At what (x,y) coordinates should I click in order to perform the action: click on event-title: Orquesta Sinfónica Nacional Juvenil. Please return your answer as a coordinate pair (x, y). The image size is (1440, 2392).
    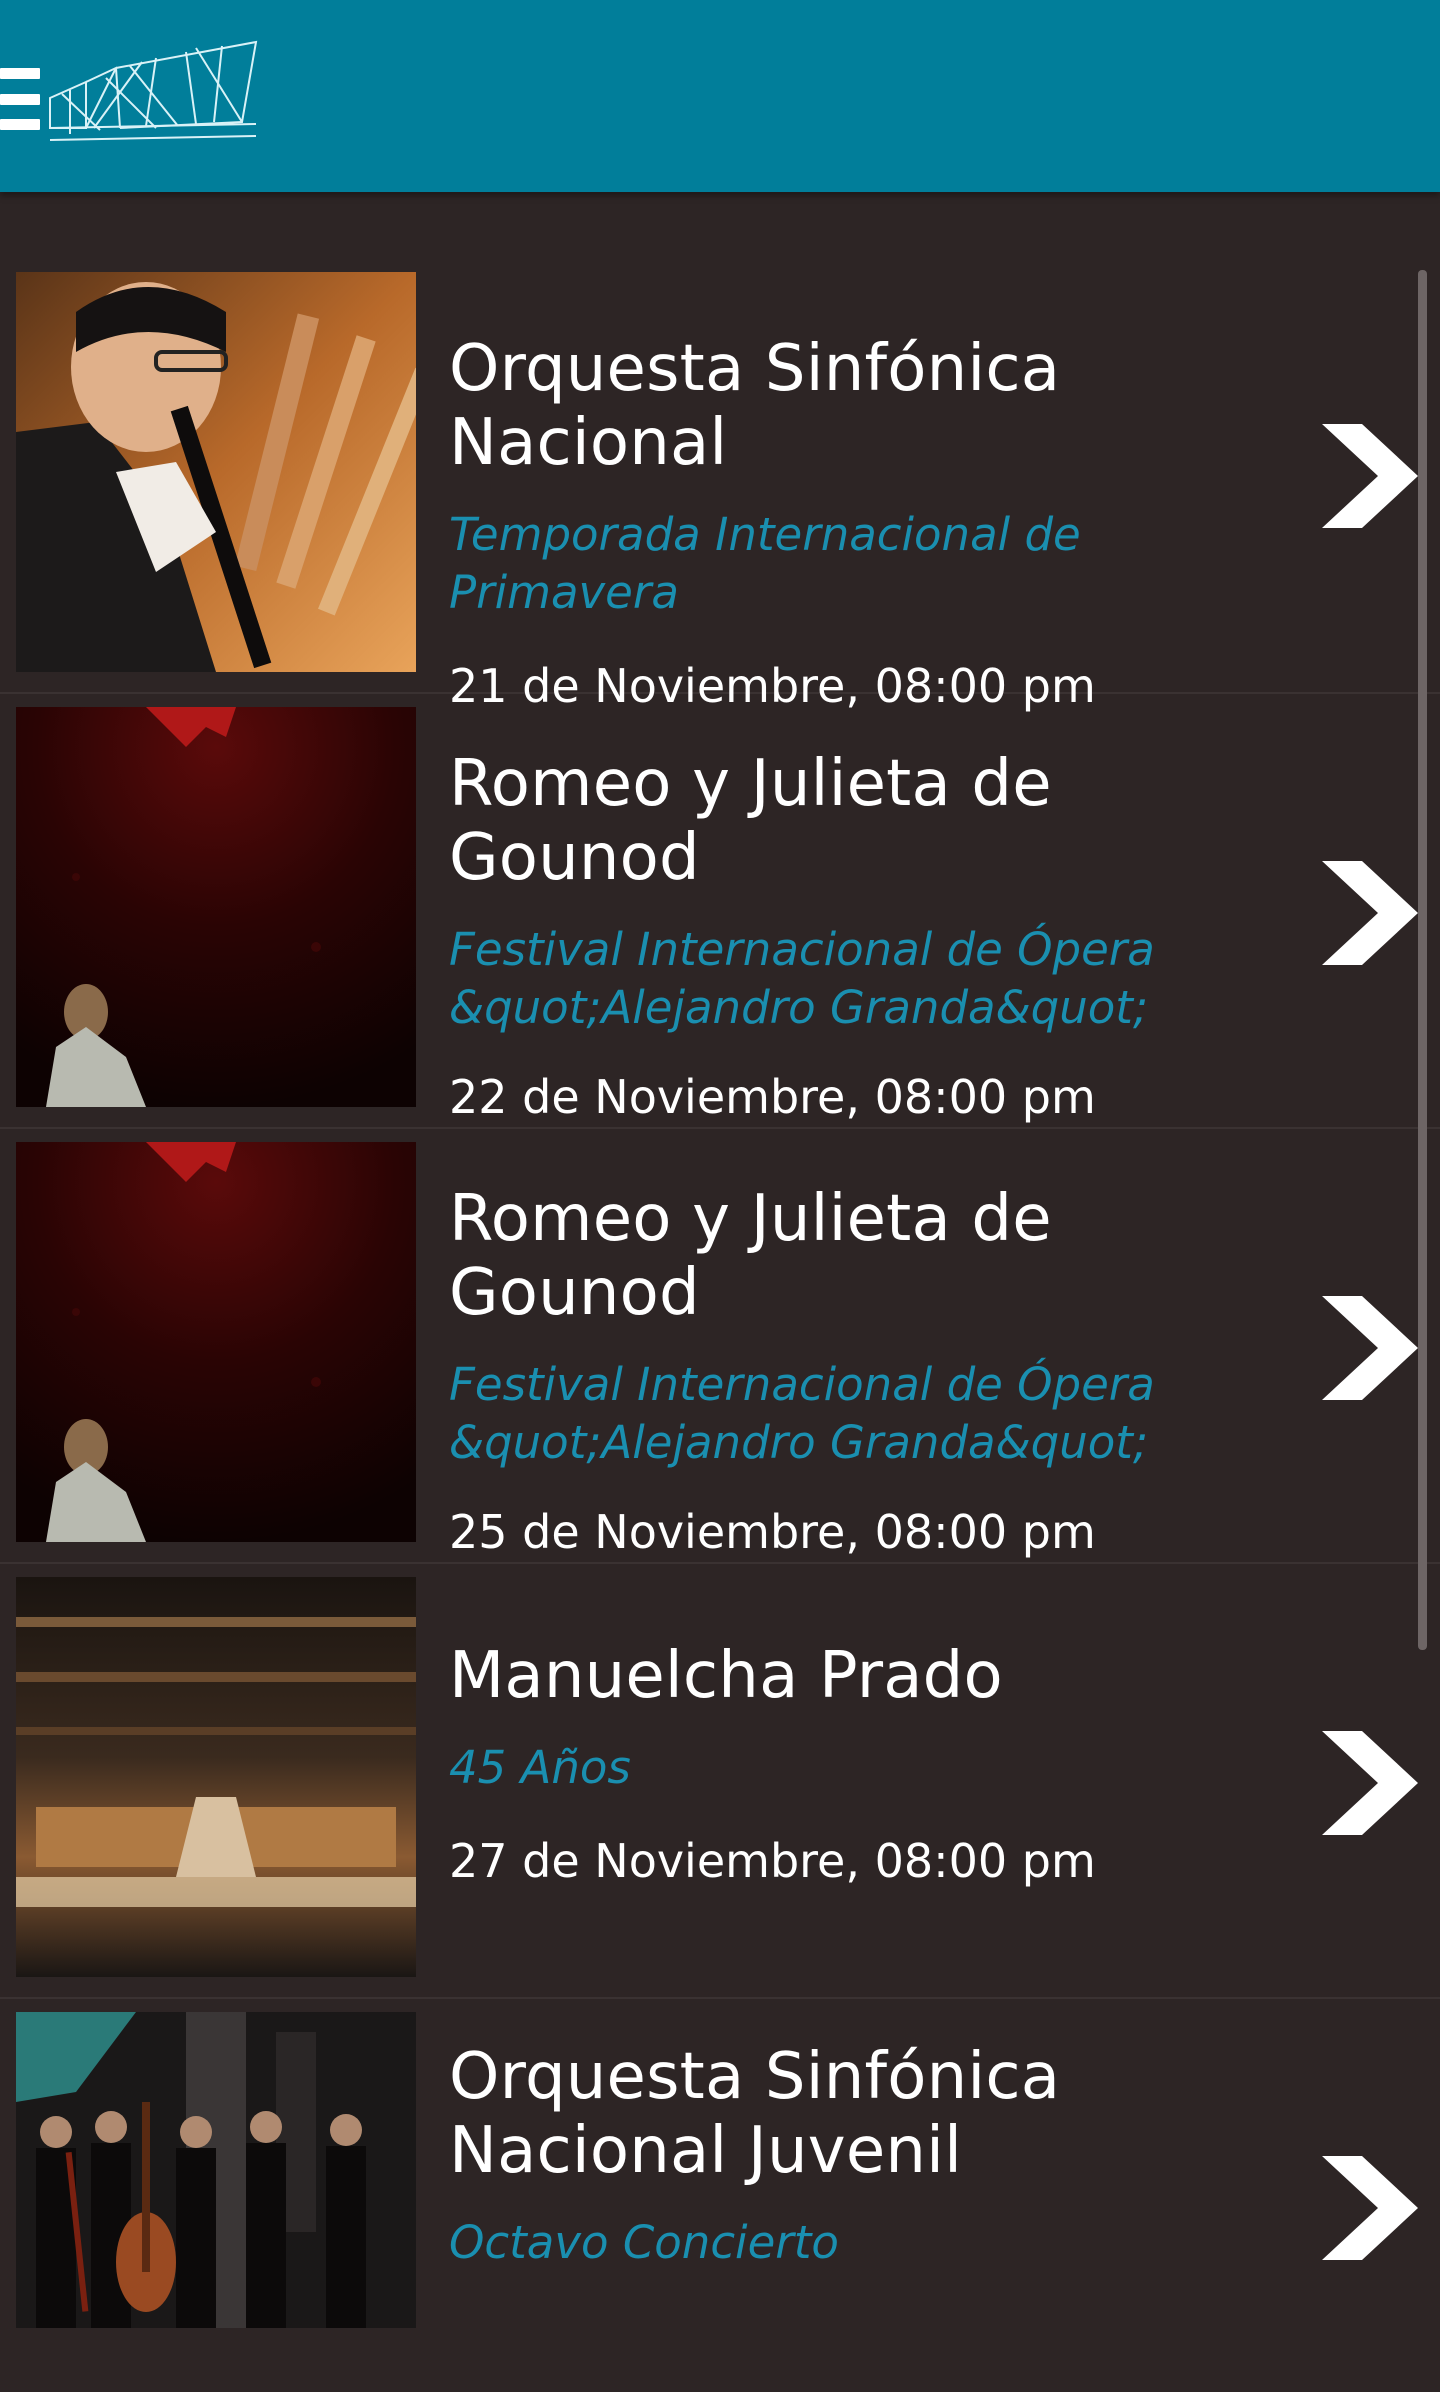
    Looking at the image, I should click on (755, 2114).